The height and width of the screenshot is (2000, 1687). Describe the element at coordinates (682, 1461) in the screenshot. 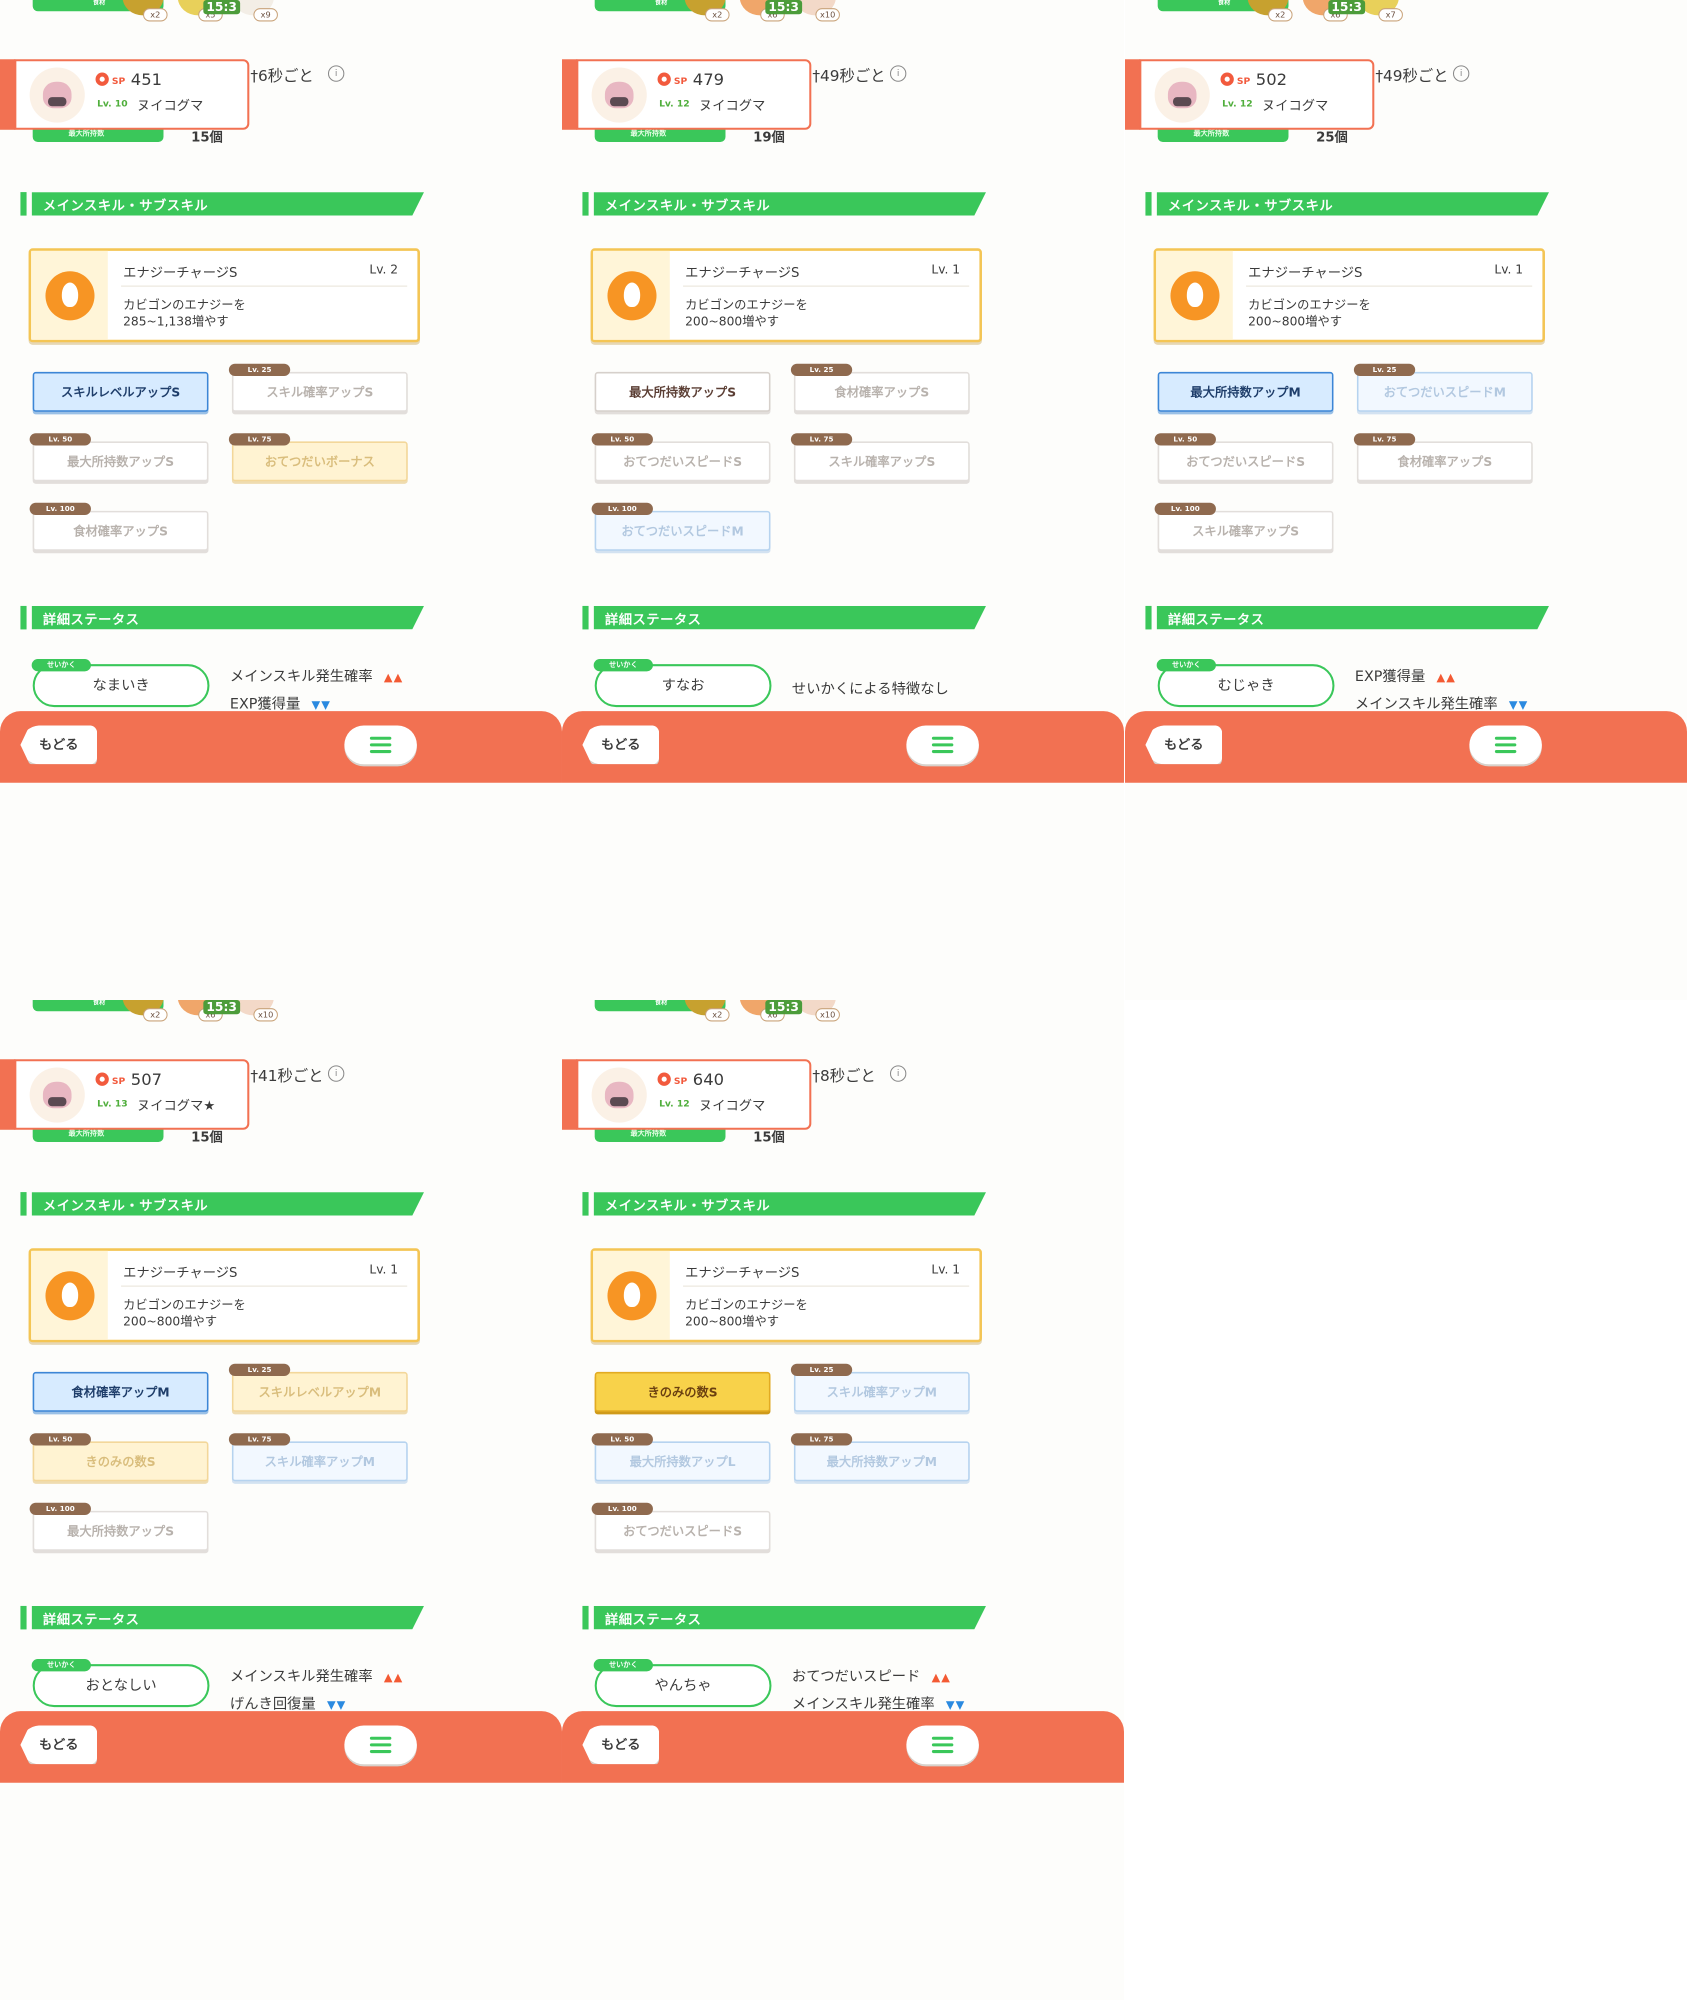

I see `subskill-button: 最大所持数アップL` at that location.